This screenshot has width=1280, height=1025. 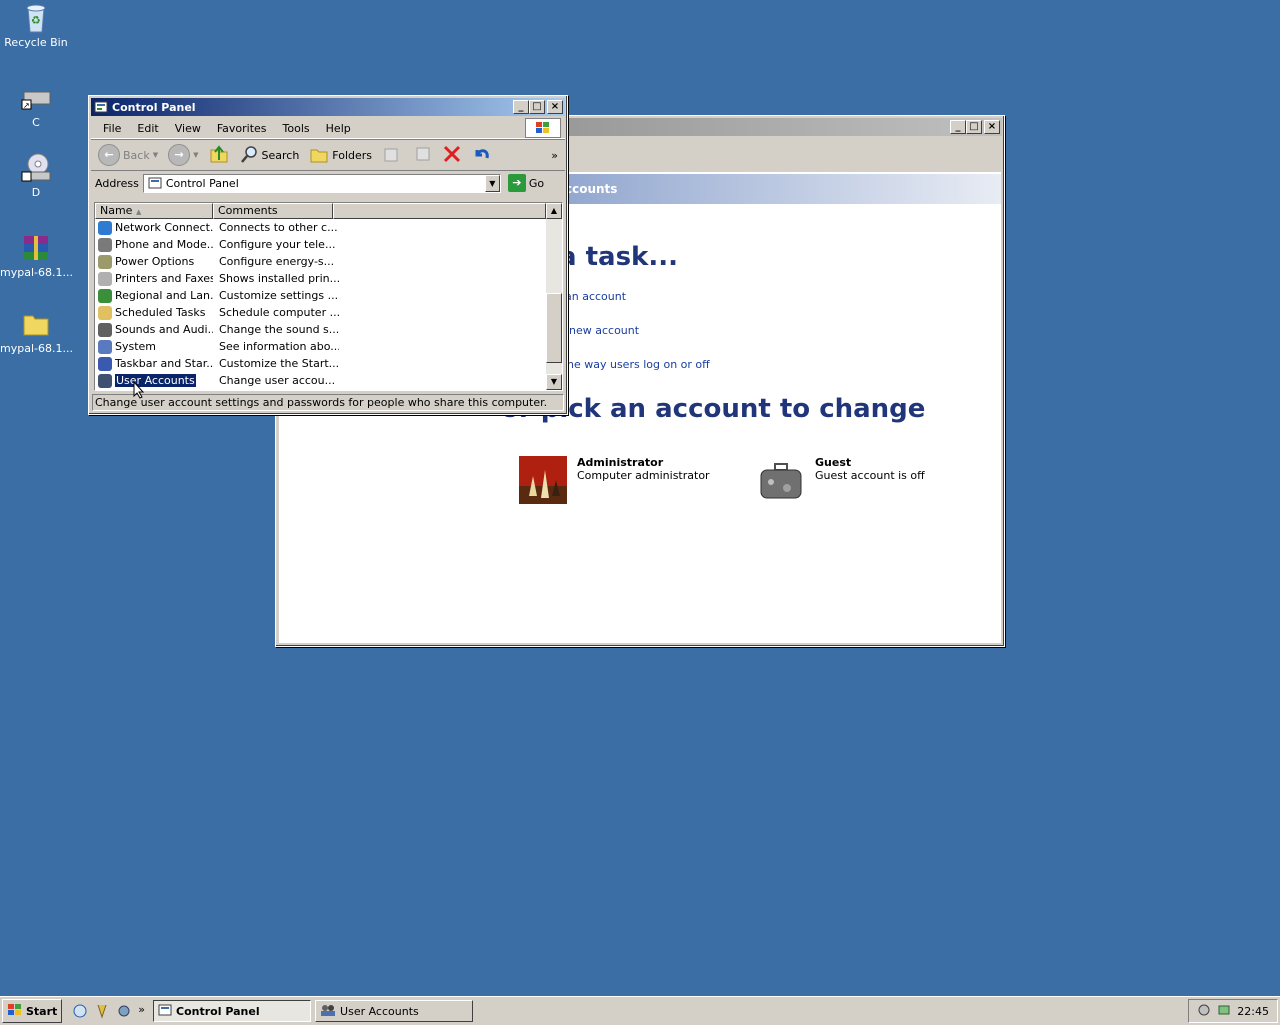 What do you see at coordinates (516, 183) in the screenshot?
I see `go-arrow-icon: ➔` at bounding box center [516, 183].